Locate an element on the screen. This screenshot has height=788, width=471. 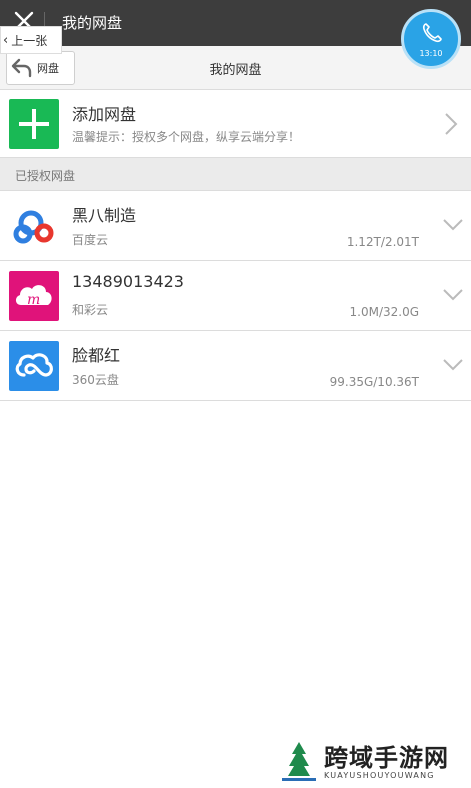
watermark-logo-icon is located at coordinates (299, 761).